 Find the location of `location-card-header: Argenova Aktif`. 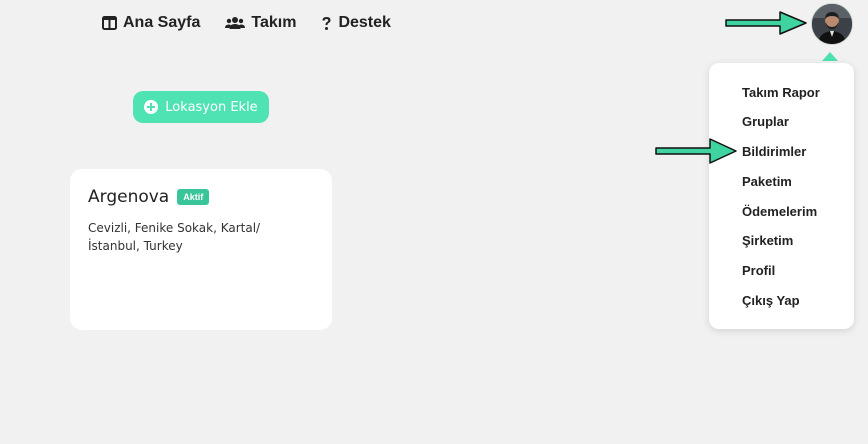

location-card-header: Argenova Aktif is located at coordinates (201, 197).